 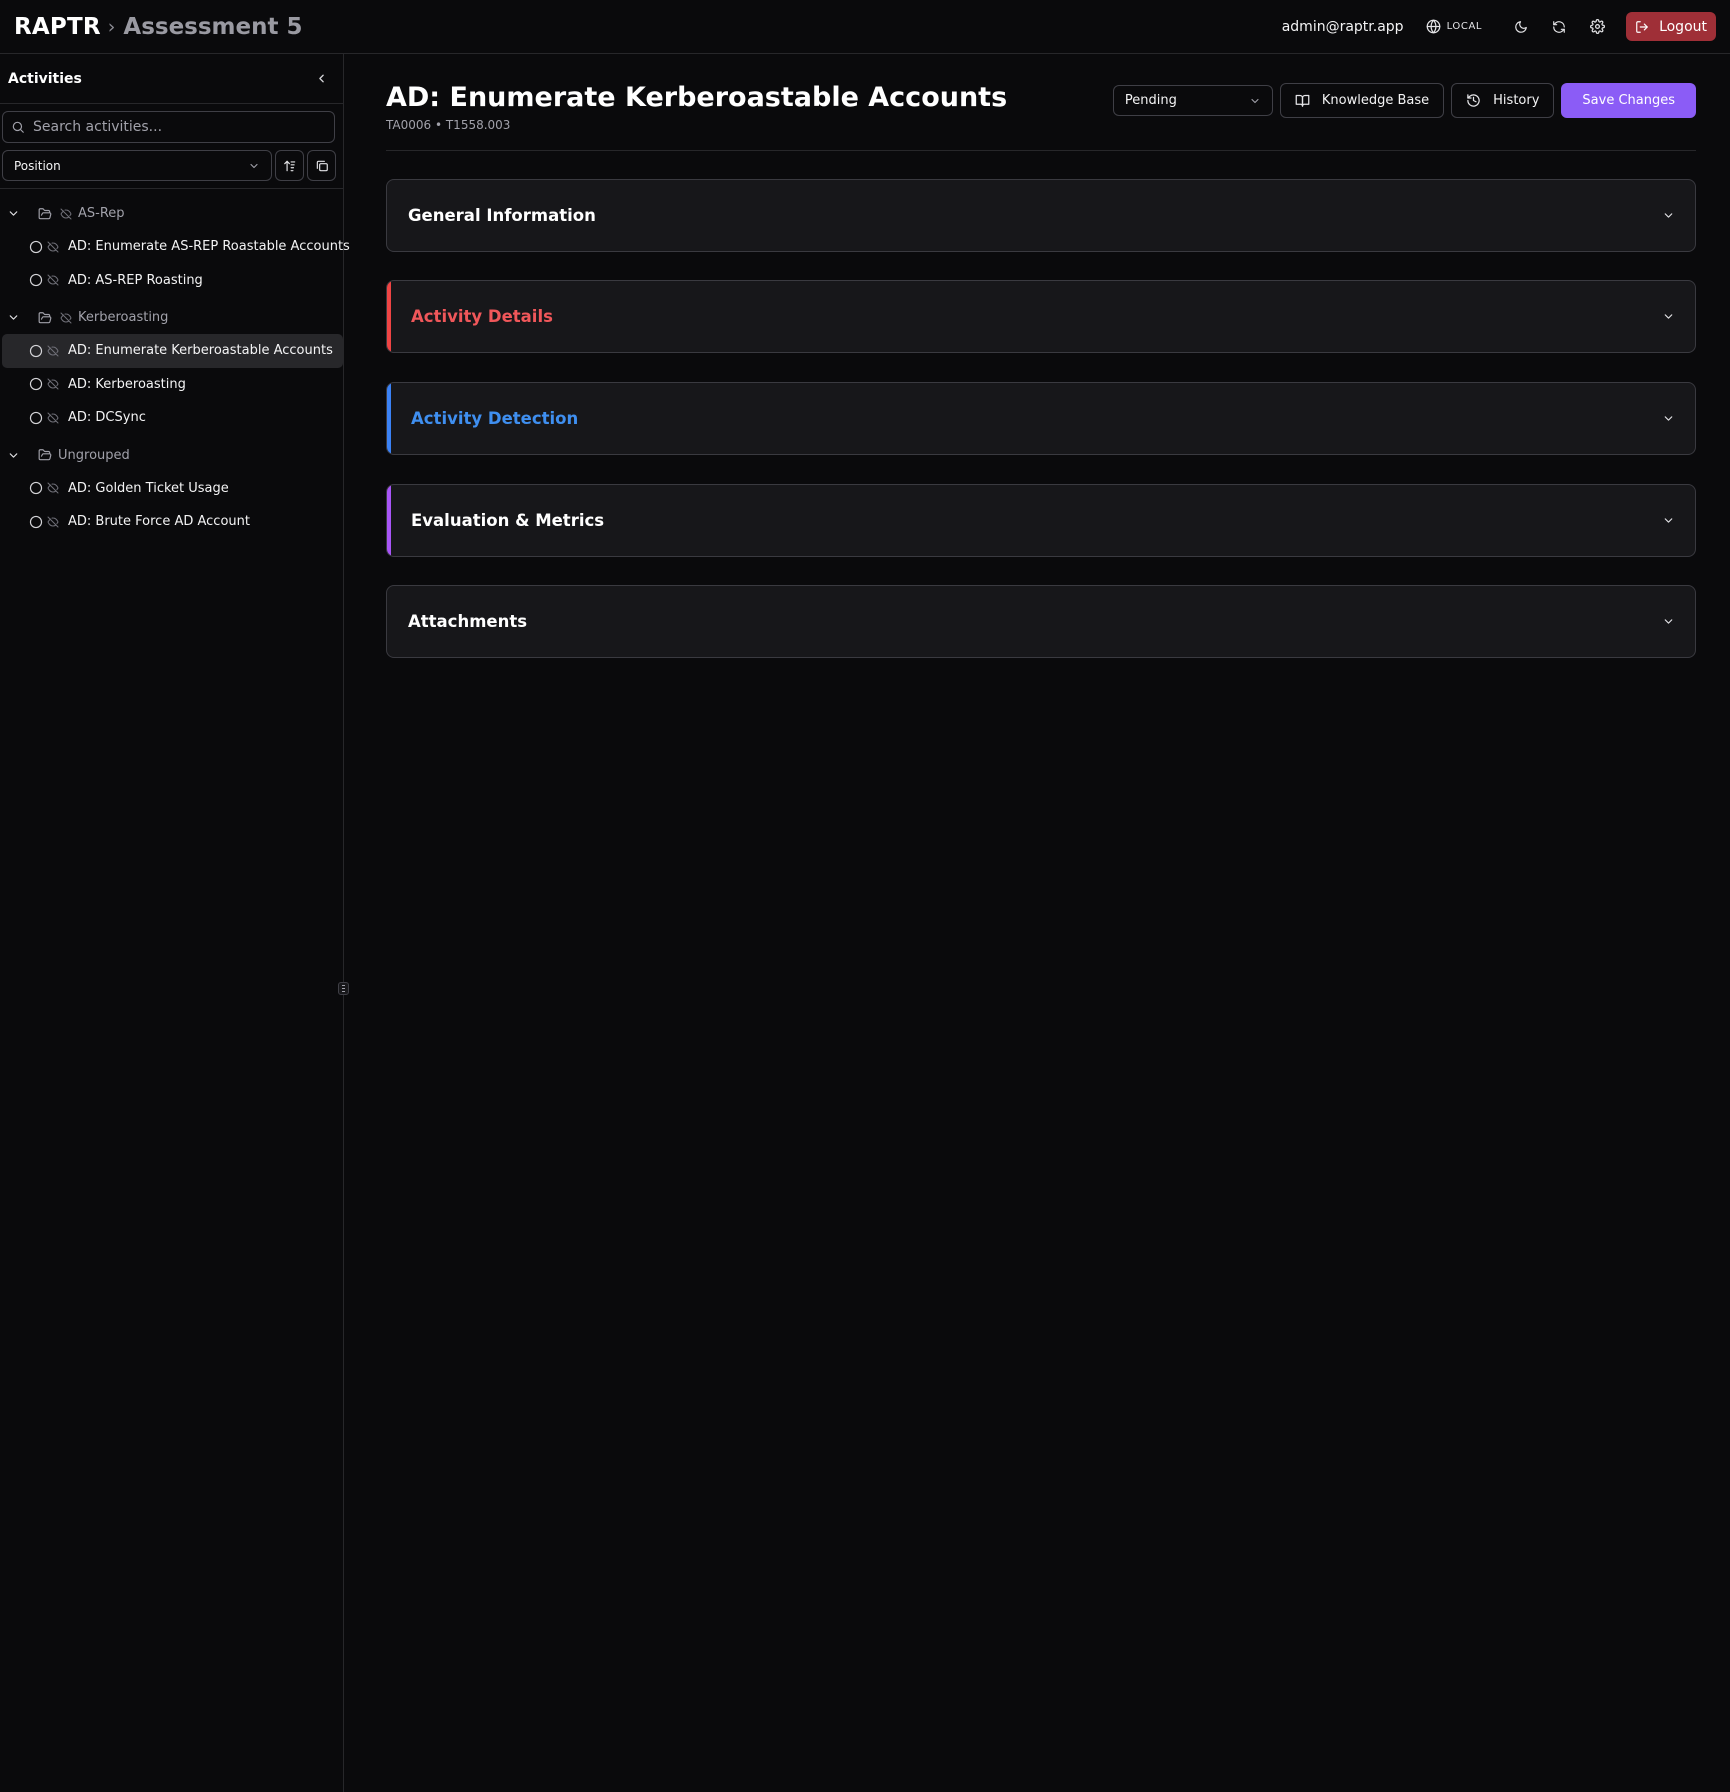 I want to click on brand-logo: RAPTR, so click(x=57, y=27).